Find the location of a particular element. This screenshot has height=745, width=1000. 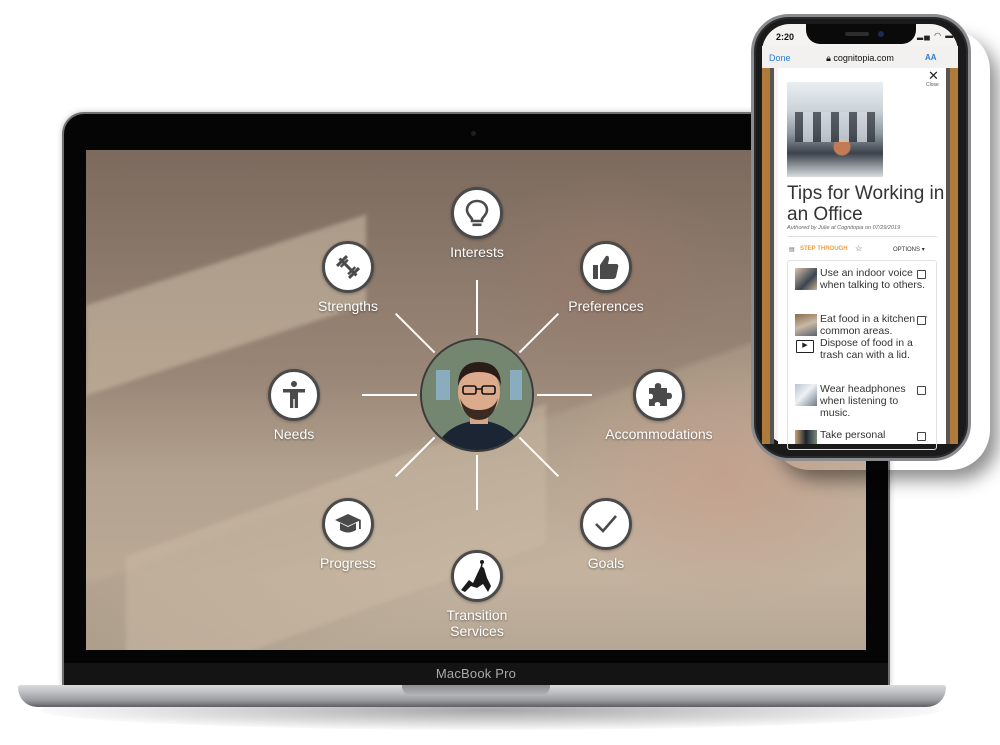

url-bar: 🔒︎ cognitopia.com is located at coordinates (860, 58).